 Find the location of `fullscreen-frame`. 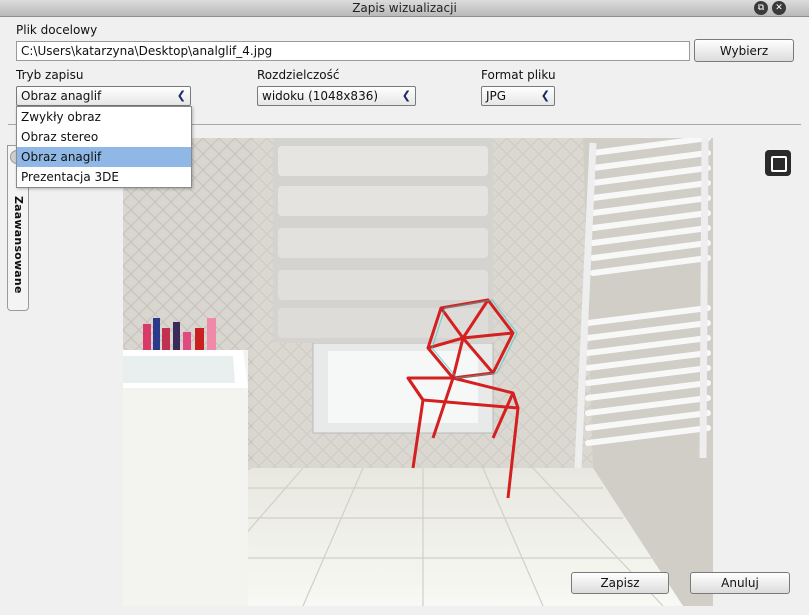

fullscreen-frame is located at coordinates (779, 164).